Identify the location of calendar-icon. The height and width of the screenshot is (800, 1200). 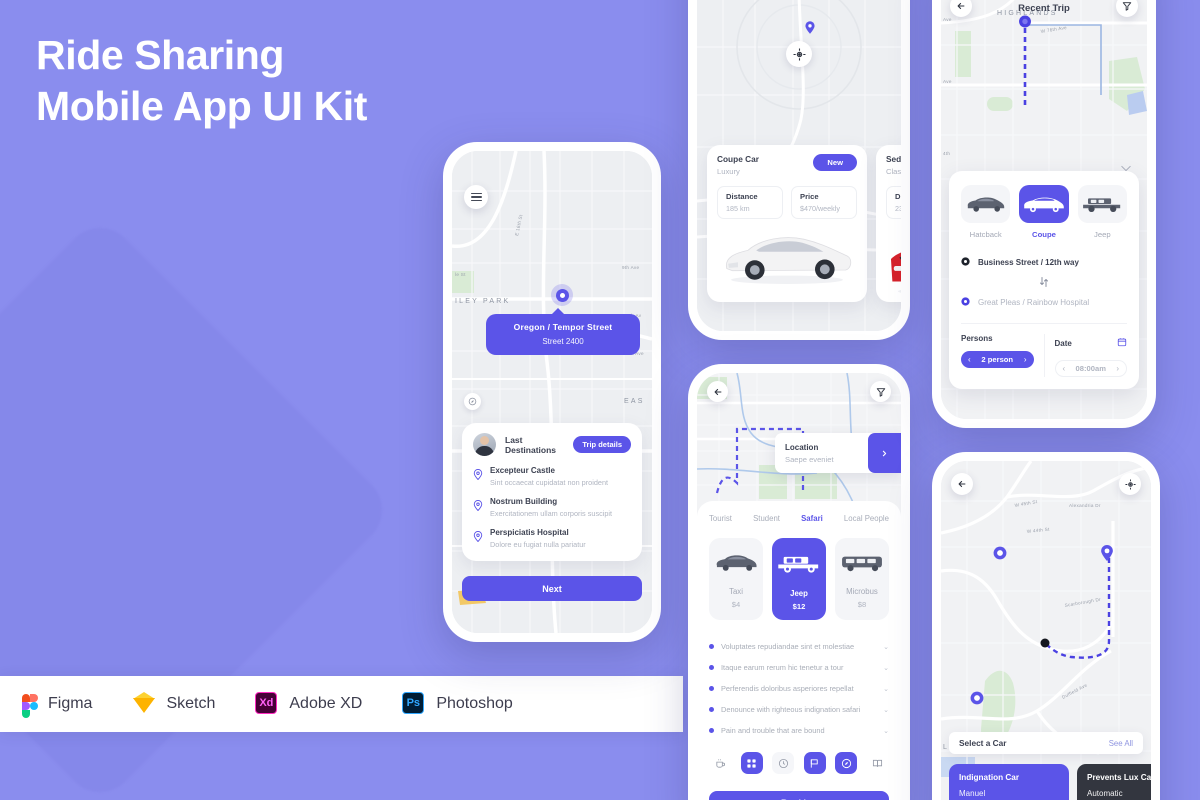
(1122, 343).